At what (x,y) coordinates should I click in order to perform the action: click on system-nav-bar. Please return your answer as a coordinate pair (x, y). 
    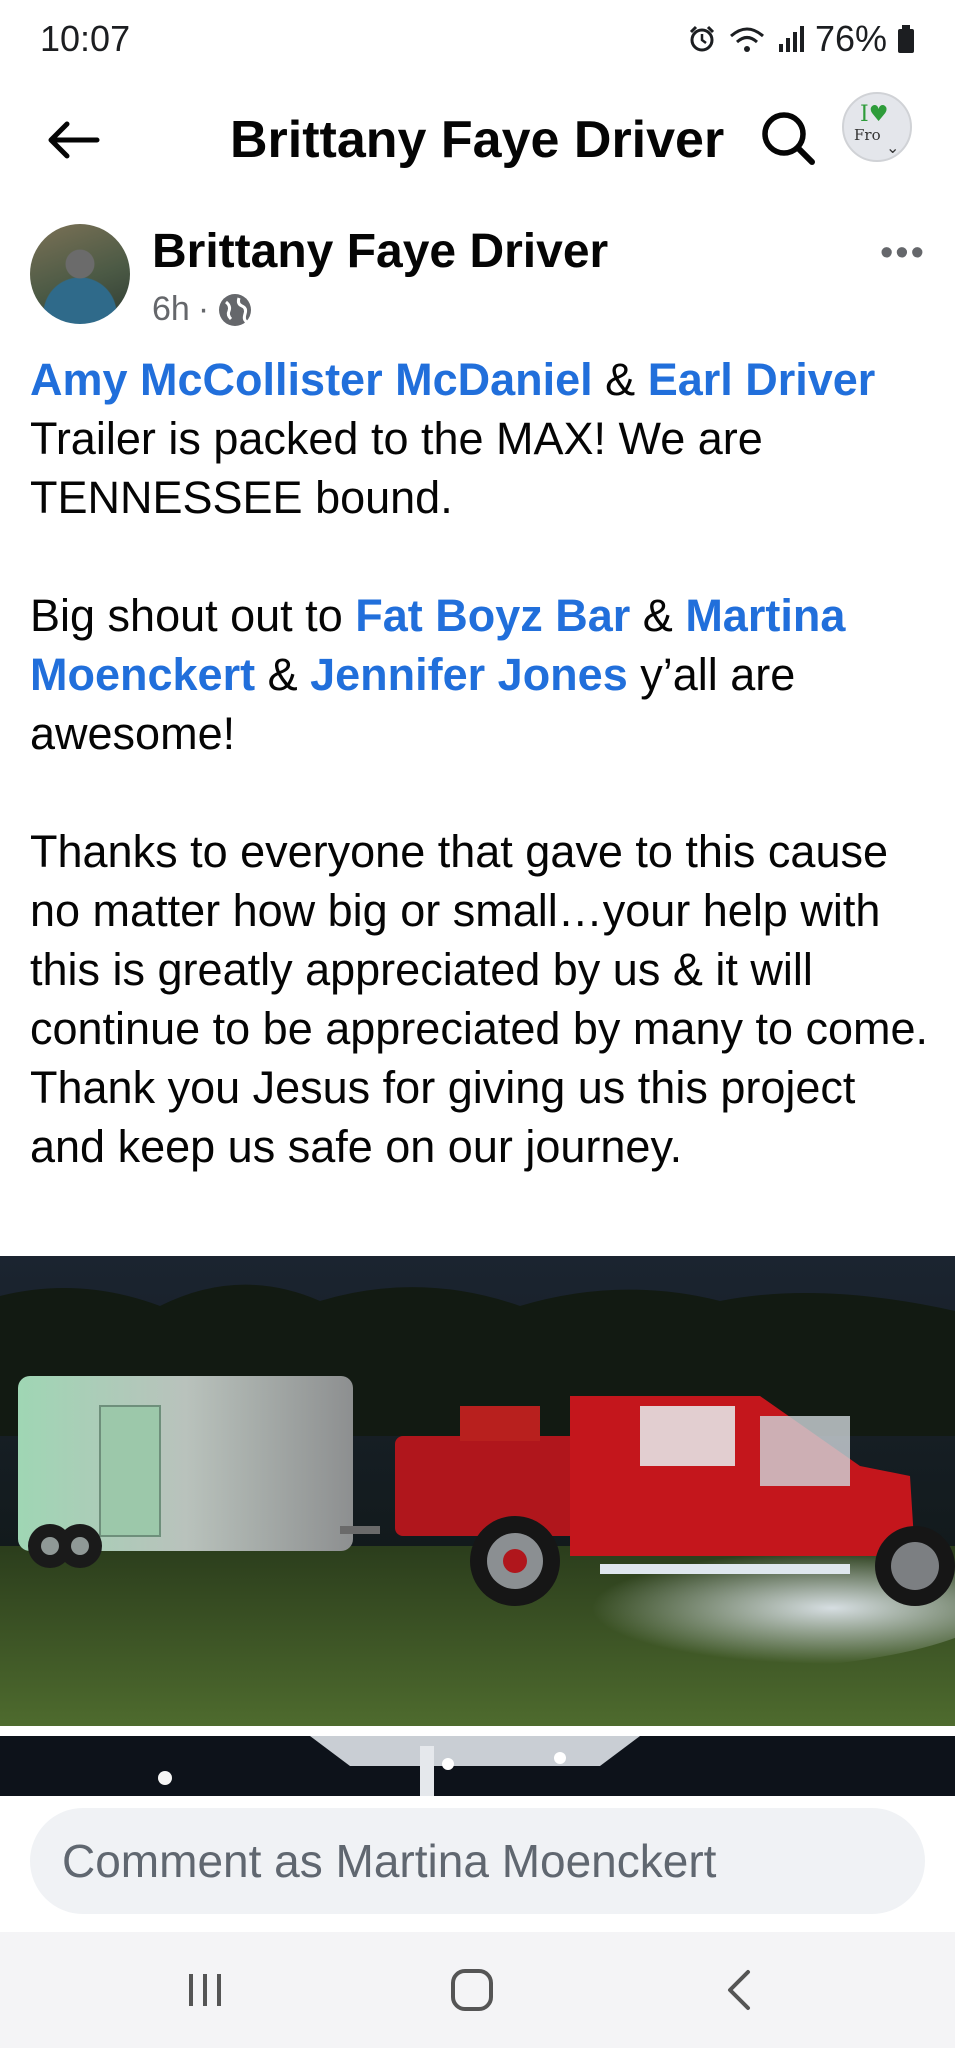
    Looking at the image, I should click on (477, 1990).